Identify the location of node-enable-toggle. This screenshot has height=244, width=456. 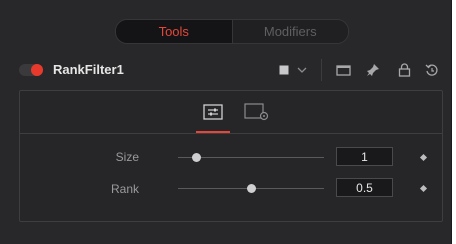
(31, 70).